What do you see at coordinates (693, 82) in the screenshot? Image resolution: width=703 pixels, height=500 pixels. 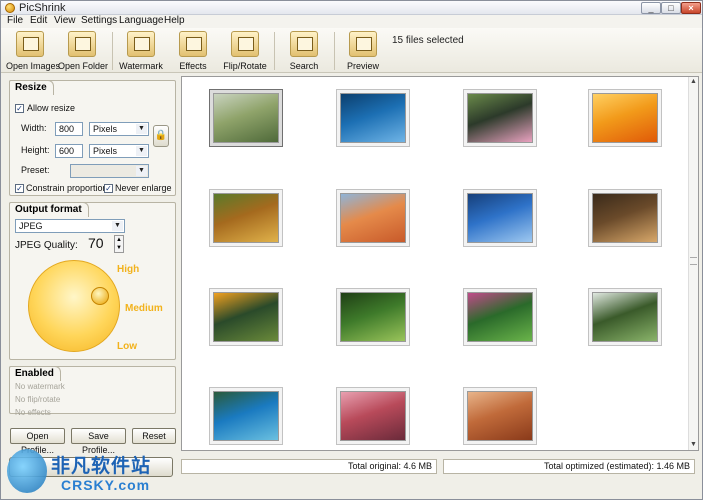 I see `scroll-up-icon: ▲` at bounding box center [693, 82].